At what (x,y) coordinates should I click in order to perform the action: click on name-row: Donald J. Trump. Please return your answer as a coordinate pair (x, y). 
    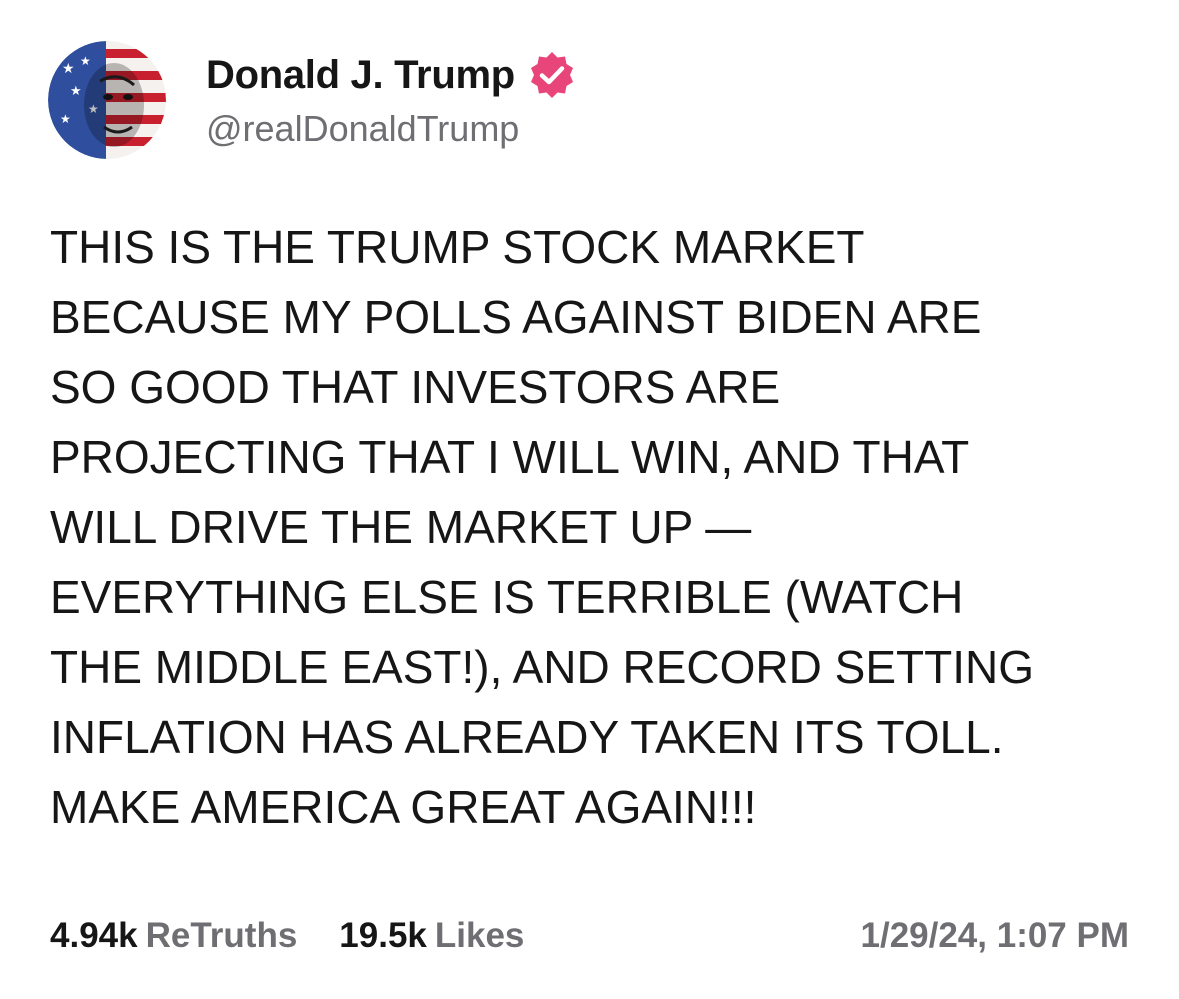
    Looking at the image, I should click on (391, 75).